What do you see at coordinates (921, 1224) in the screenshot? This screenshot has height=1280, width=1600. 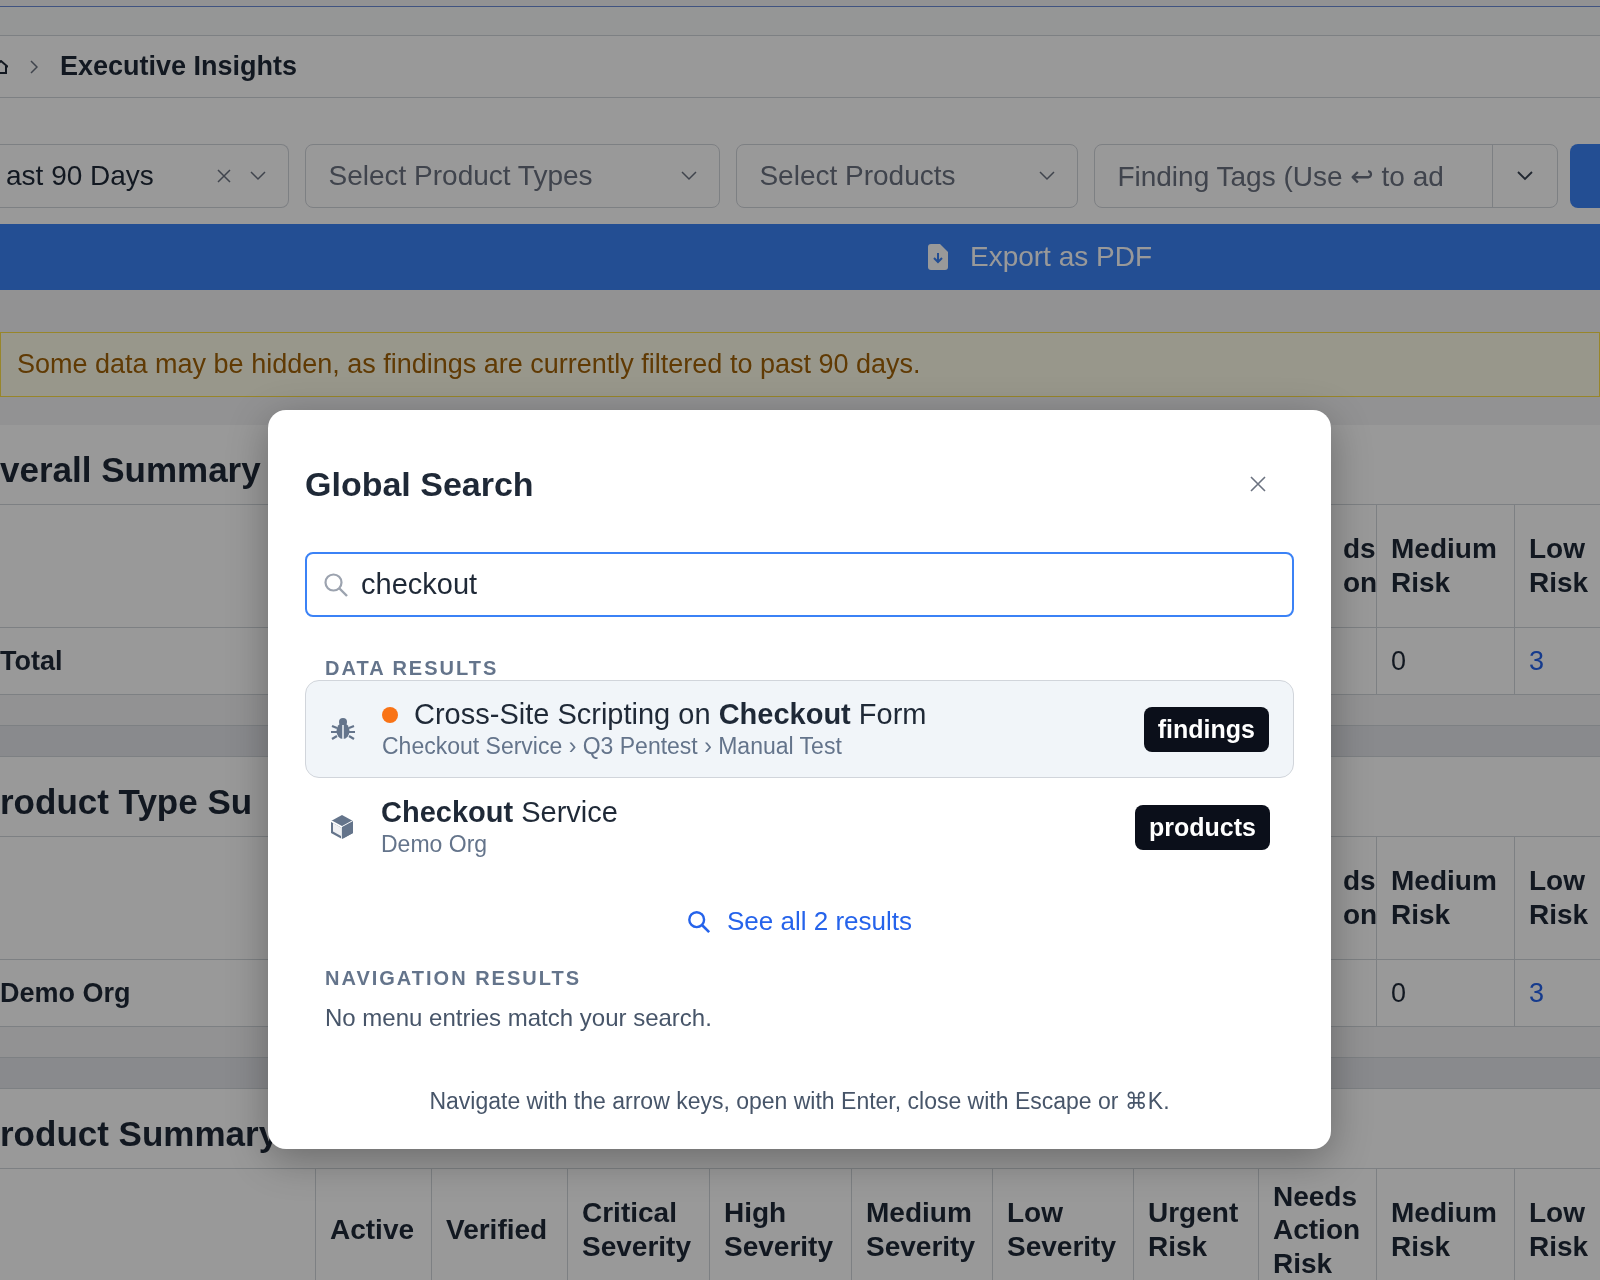 I see `column-header: Medium Severity` at bounding box center [921, 1224].